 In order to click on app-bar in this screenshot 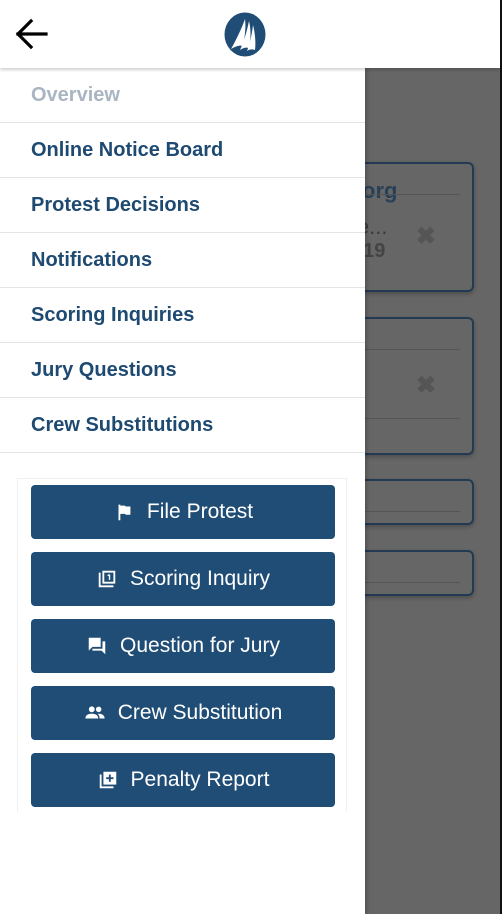, I will do `click(250, 34)`.